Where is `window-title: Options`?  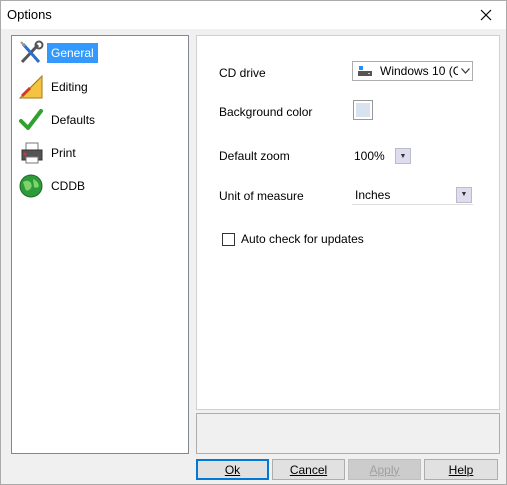
window-title: Options is located at coordinates (29, 14).